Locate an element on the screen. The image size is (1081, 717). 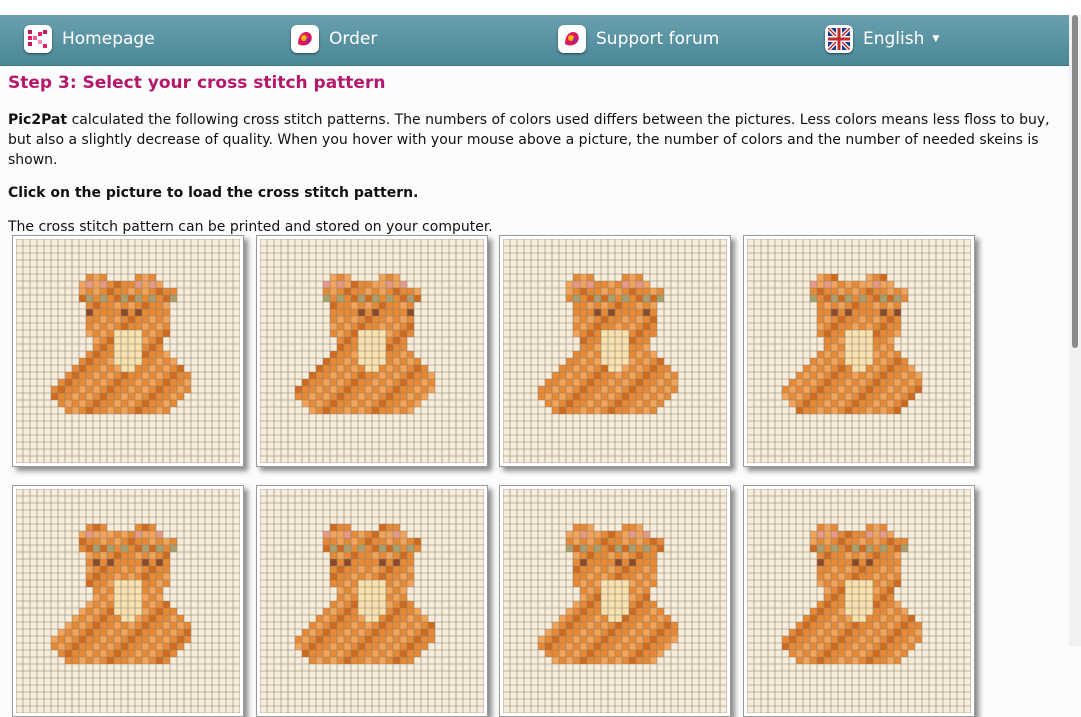
nav-language-label: English is located at coordinates (894, 39).